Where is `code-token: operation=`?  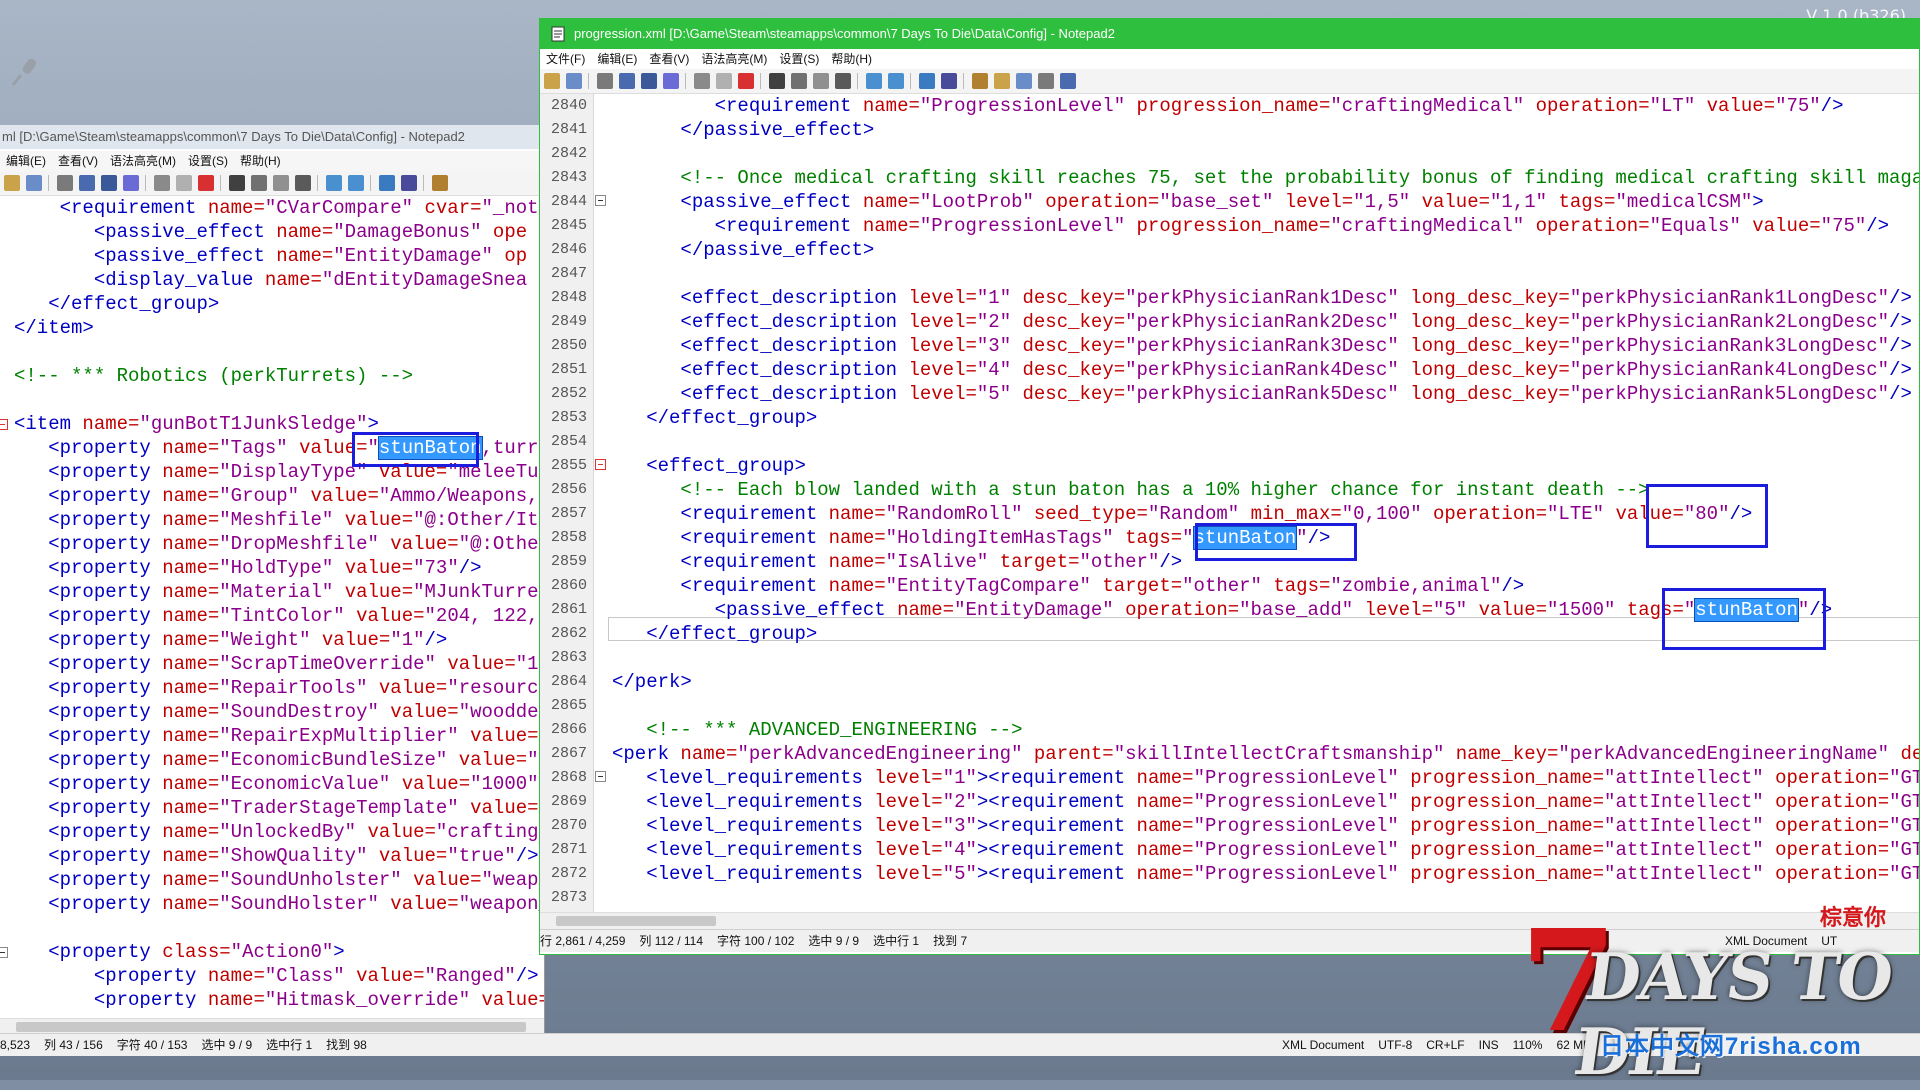
code-token: operation= is located at coordinates (1832, 778).